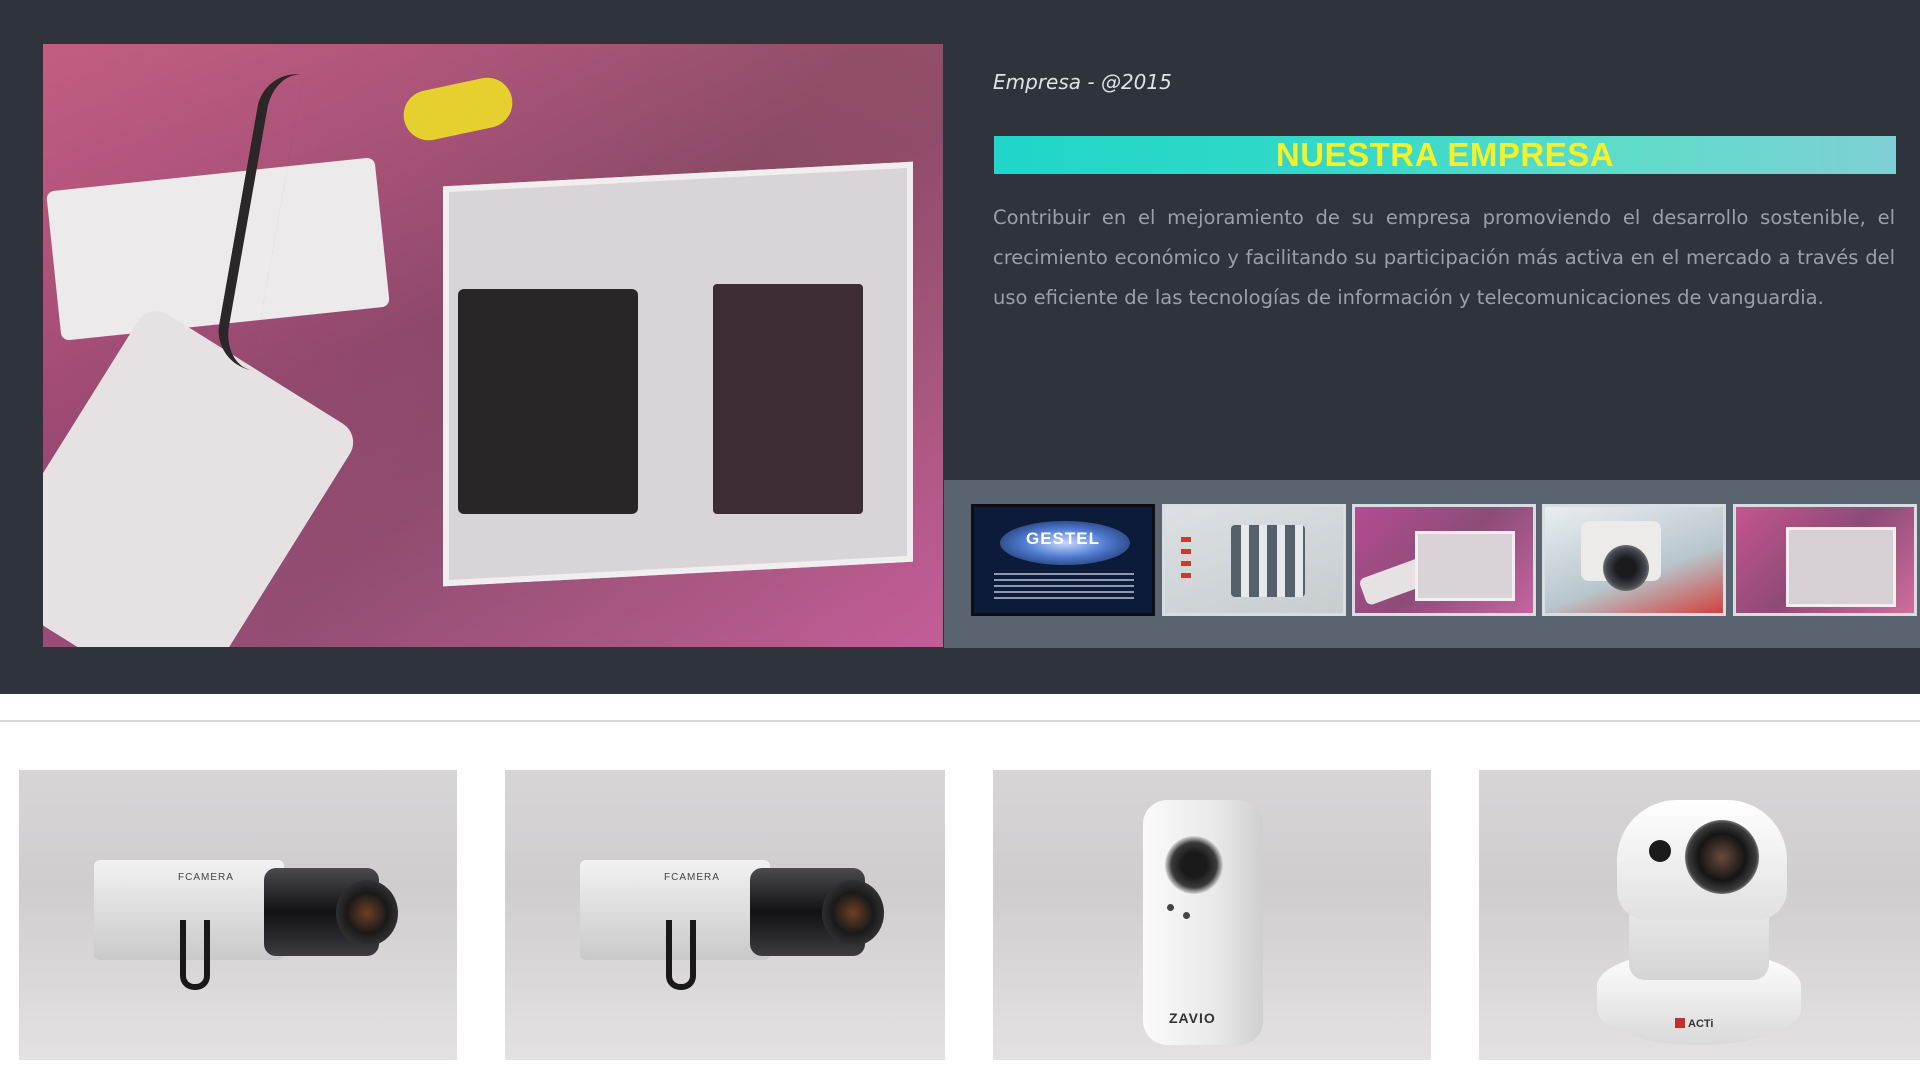  I want to click on ptz-camera-icon: ACTi, so click(1699, 925).